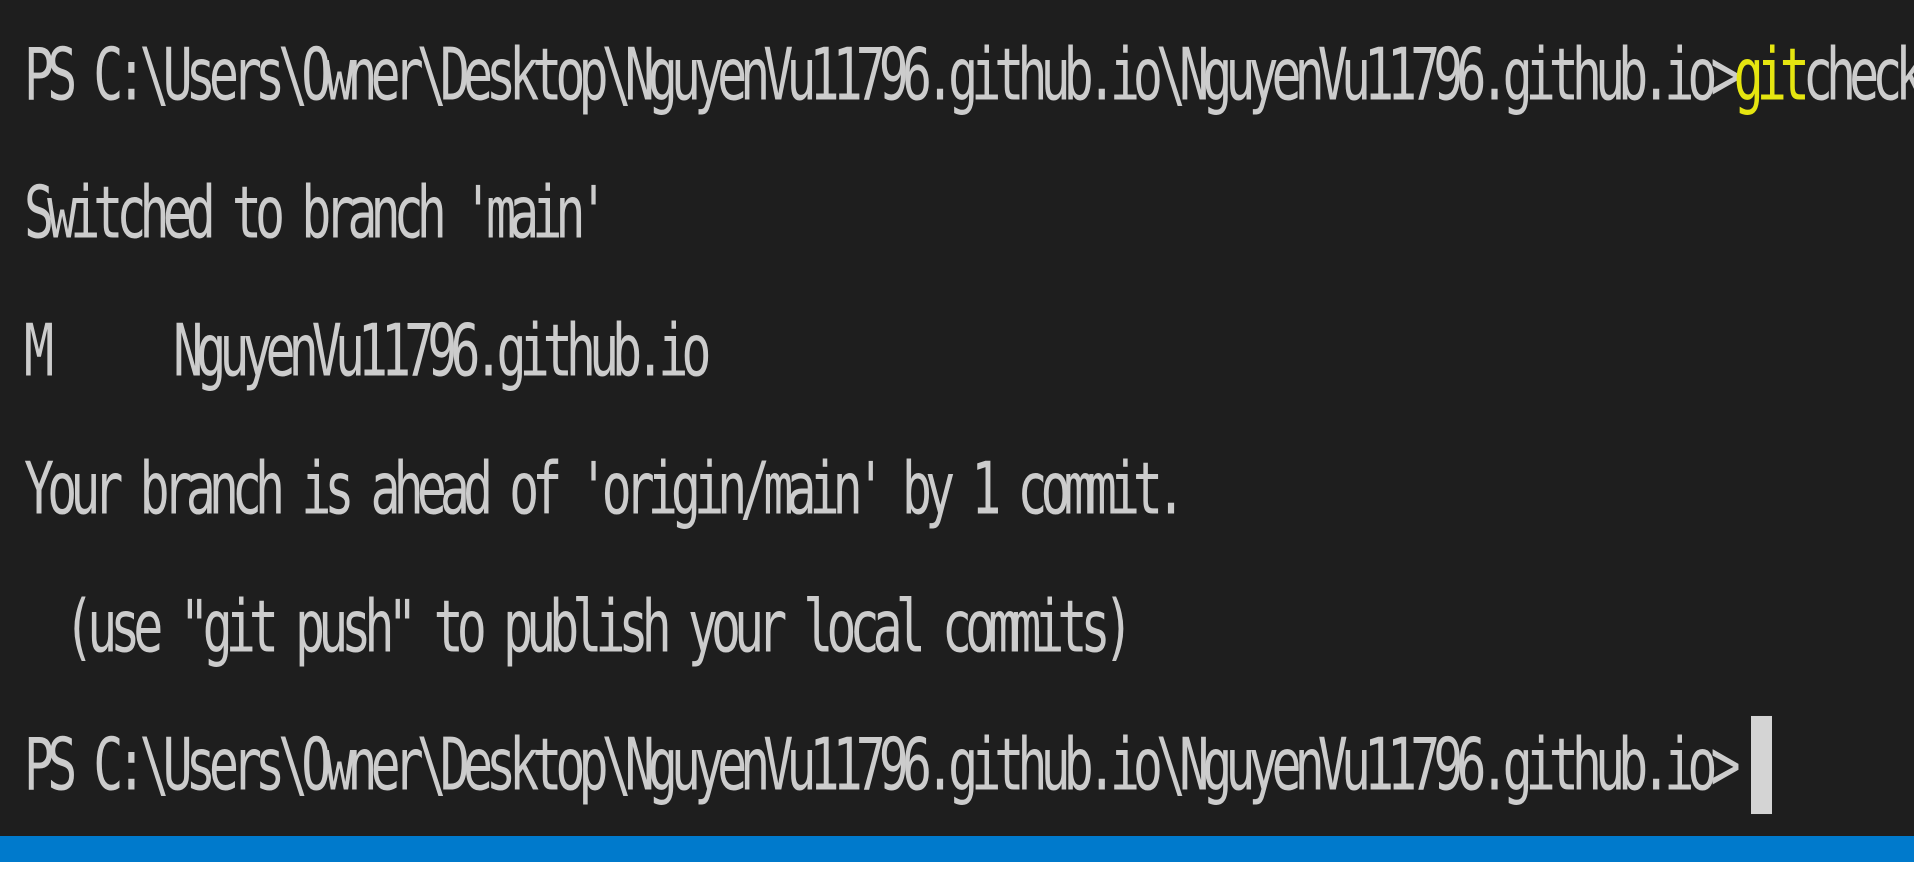 The image size is (1914, 882). What do you see at coordinates (1858, 75) in the screenshot?
I see `git-command-args: checkout main` at bounding box center [1858, 75].